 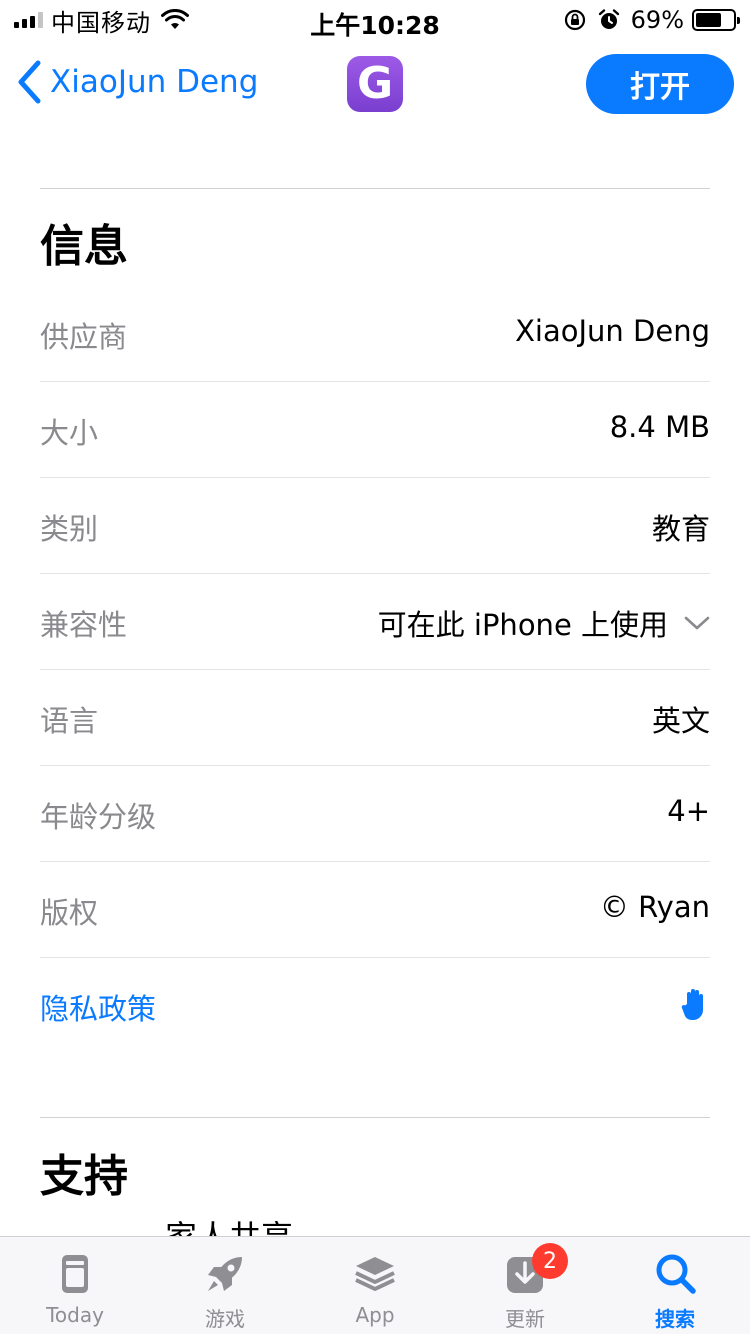 I want to click on battery-icon, so click(x=716, y=20).